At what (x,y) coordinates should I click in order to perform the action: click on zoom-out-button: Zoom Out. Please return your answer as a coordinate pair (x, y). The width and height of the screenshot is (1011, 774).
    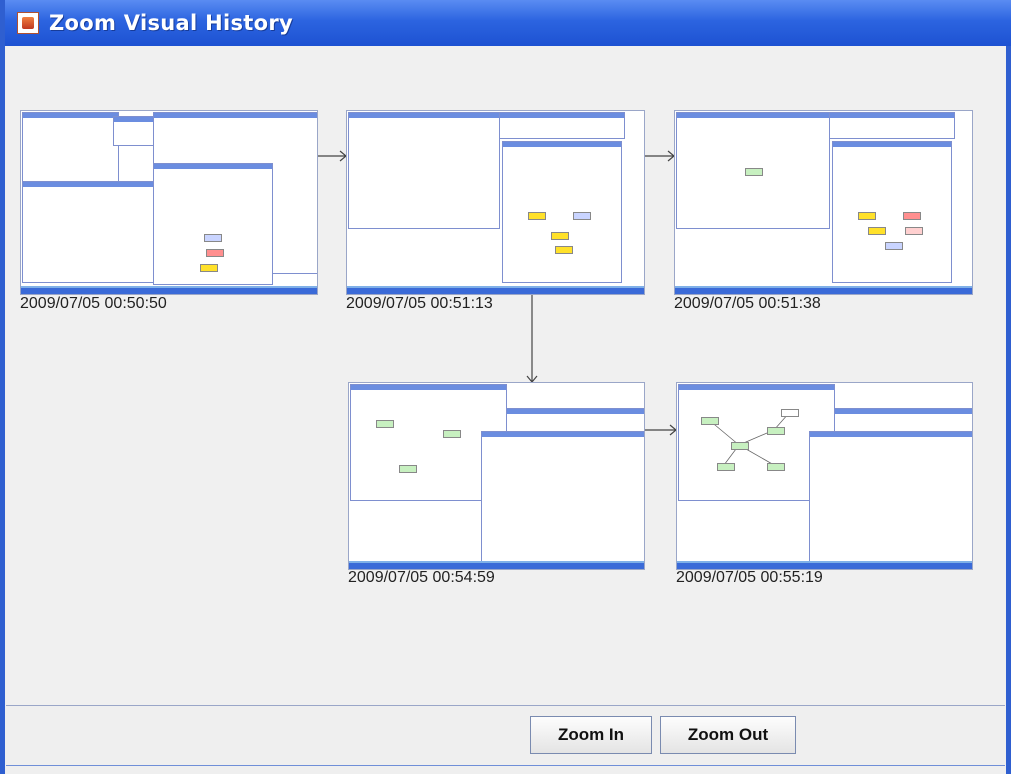
    Looking at the image, I should click on (728, 735).